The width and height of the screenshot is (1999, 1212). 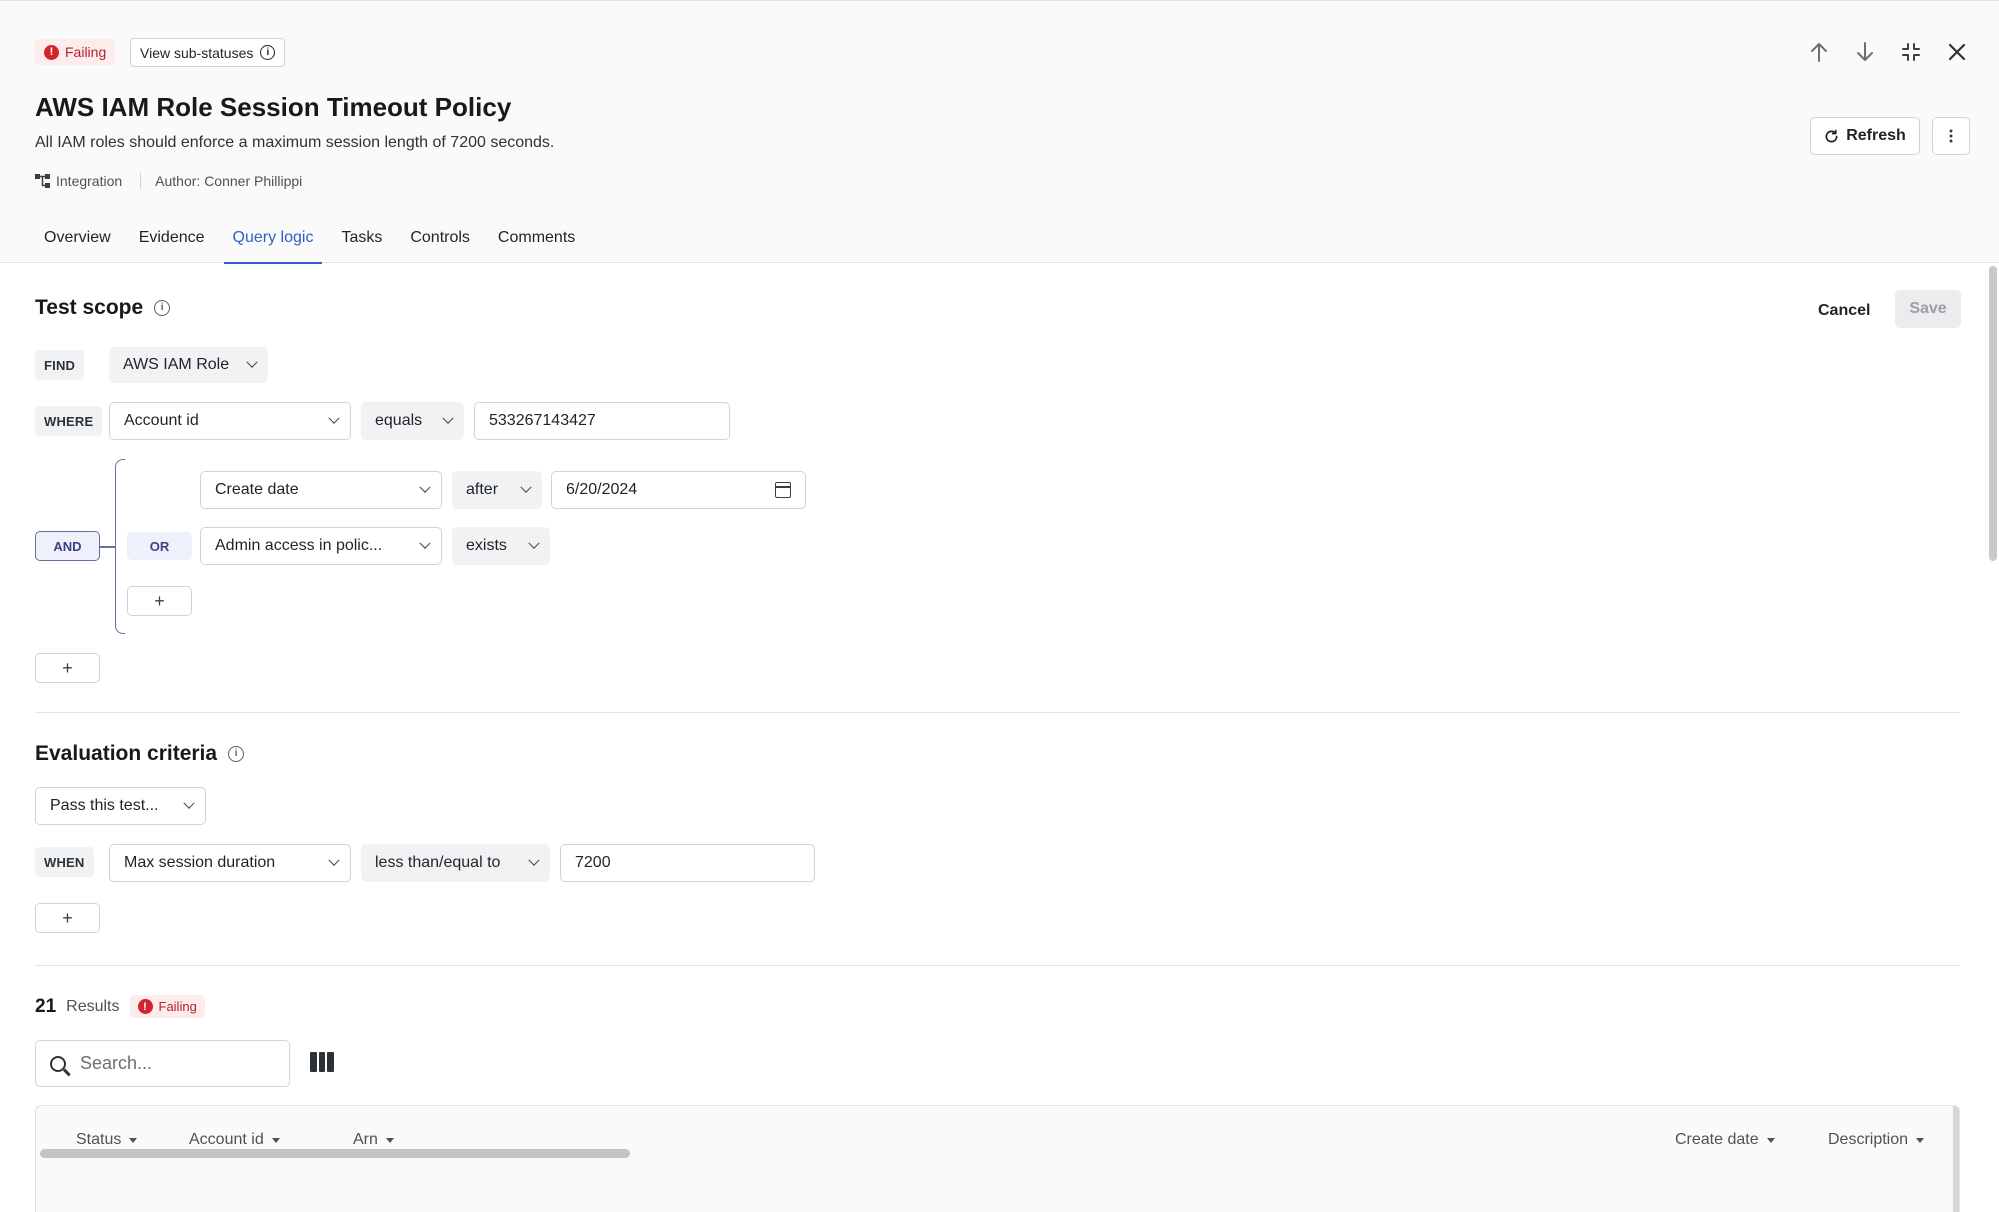 I want to click on evaluation-criteria-heading: Evaluation criteria i, so click(x=140, y=754).